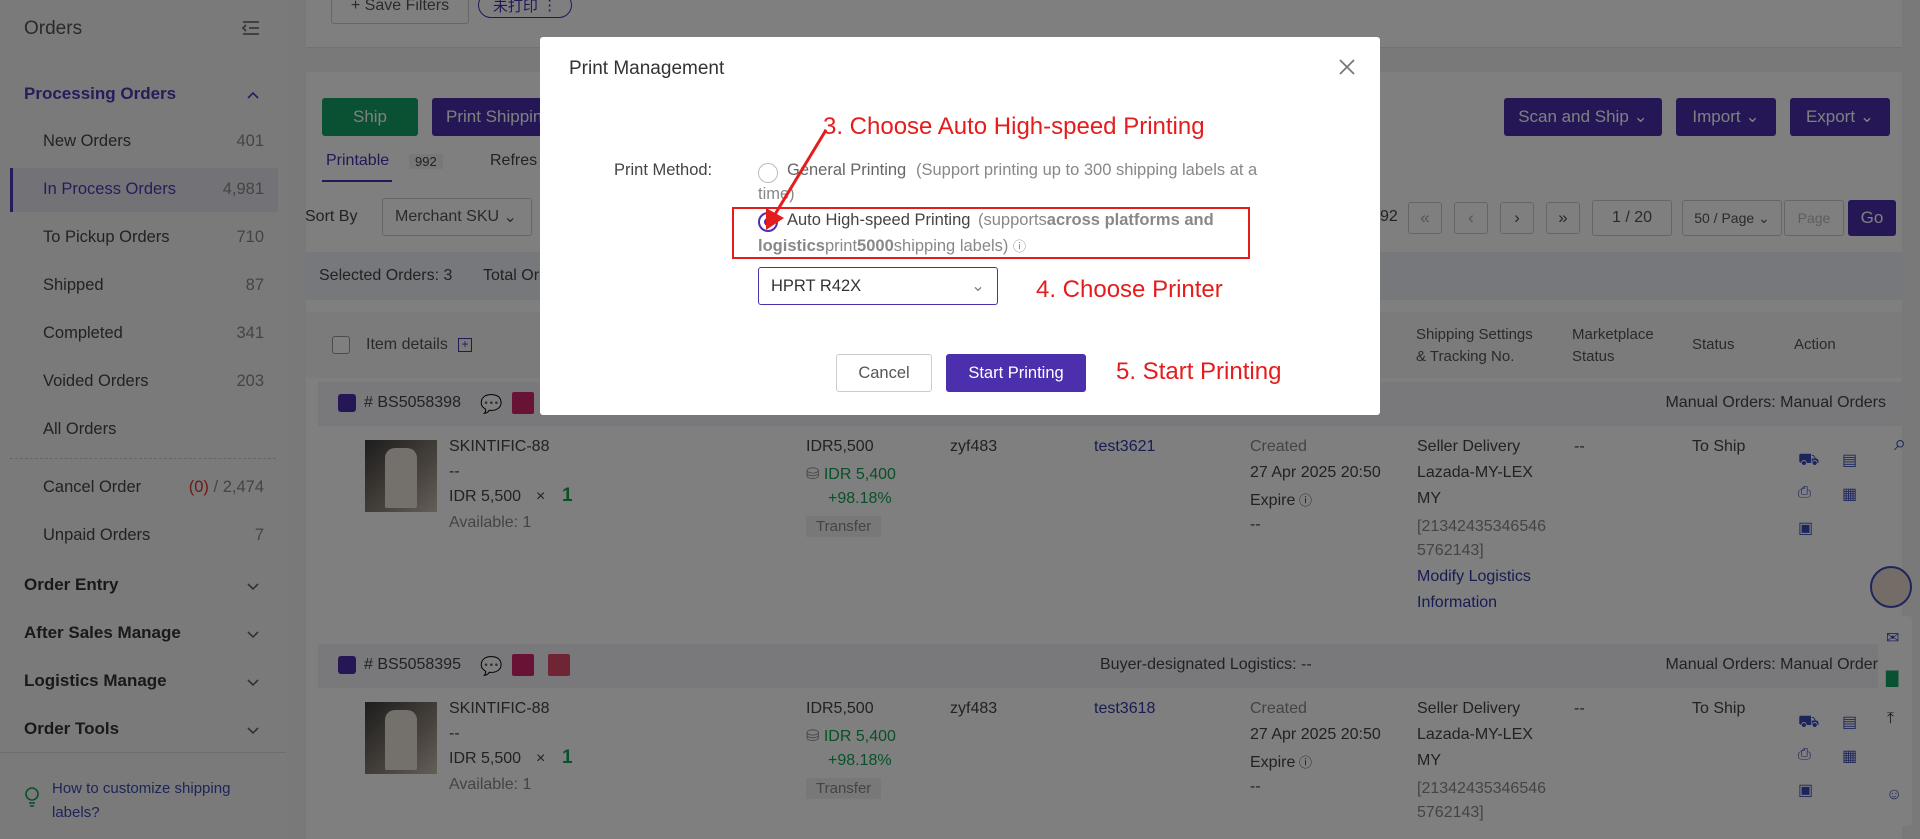 The width and height of the screenshot is (1920, 839). Describe the element at coordinates (884, 373) in the screenshot. I see `cancel-button: Cancel` at that location.